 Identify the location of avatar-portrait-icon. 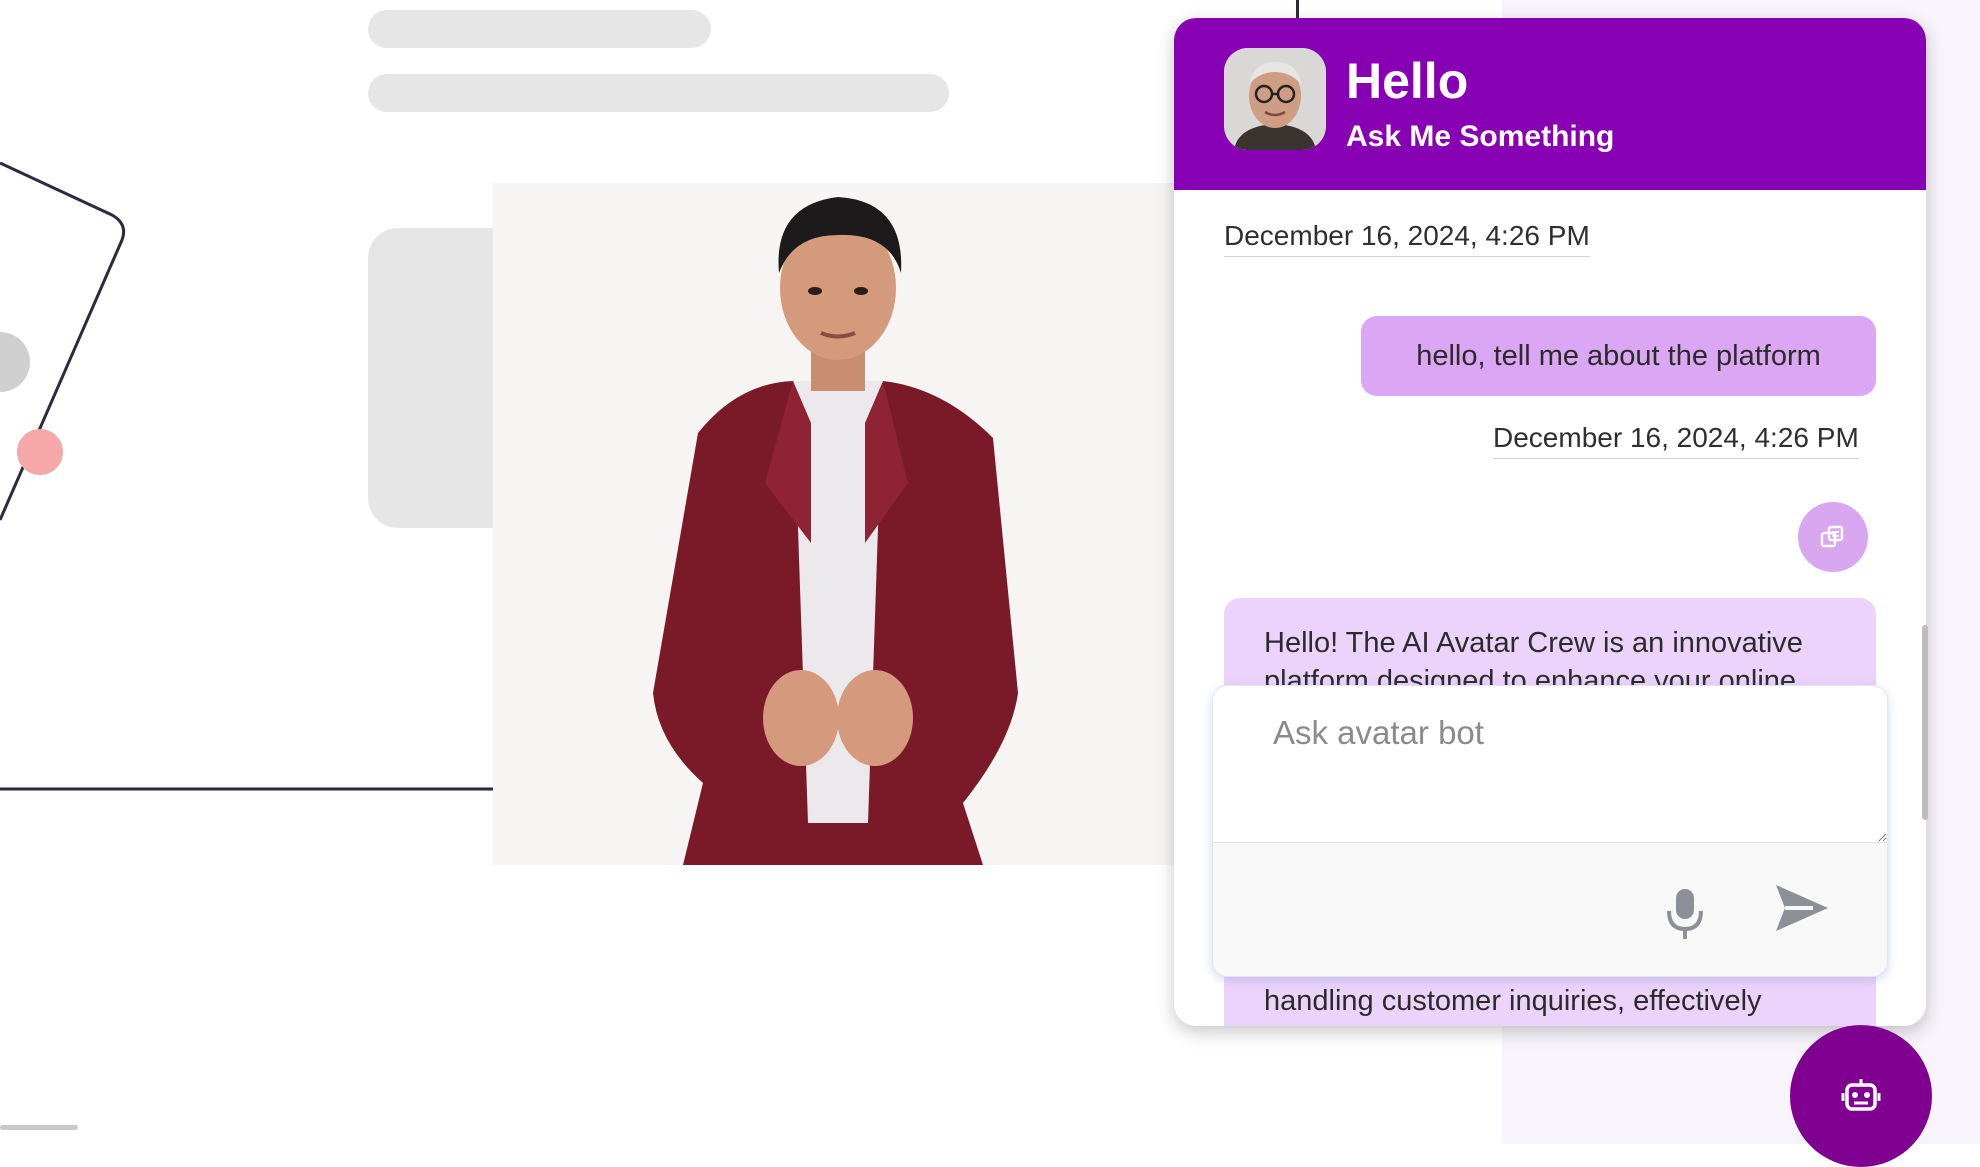
(1275, 99).